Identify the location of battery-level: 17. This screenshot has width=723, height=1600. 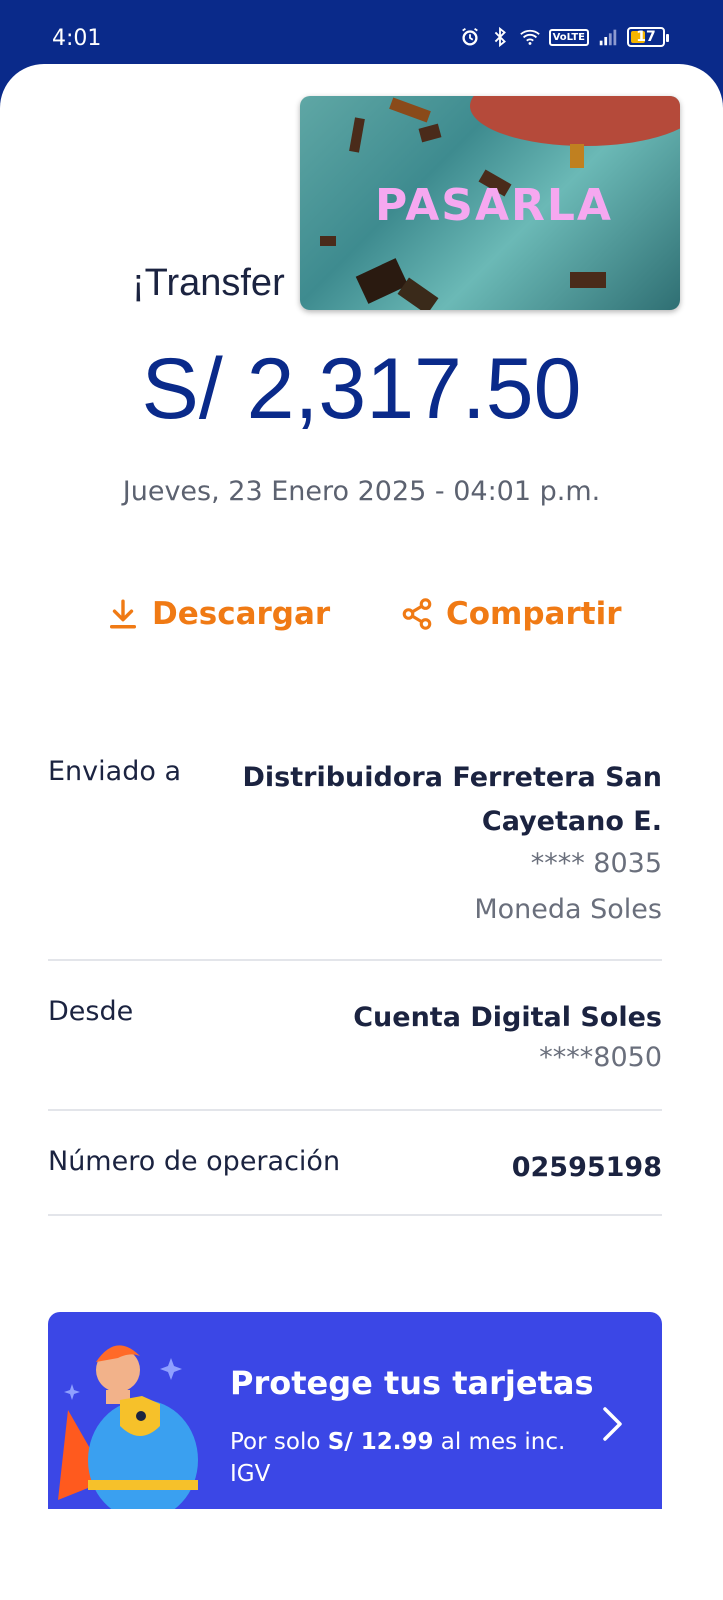
(646, 37).